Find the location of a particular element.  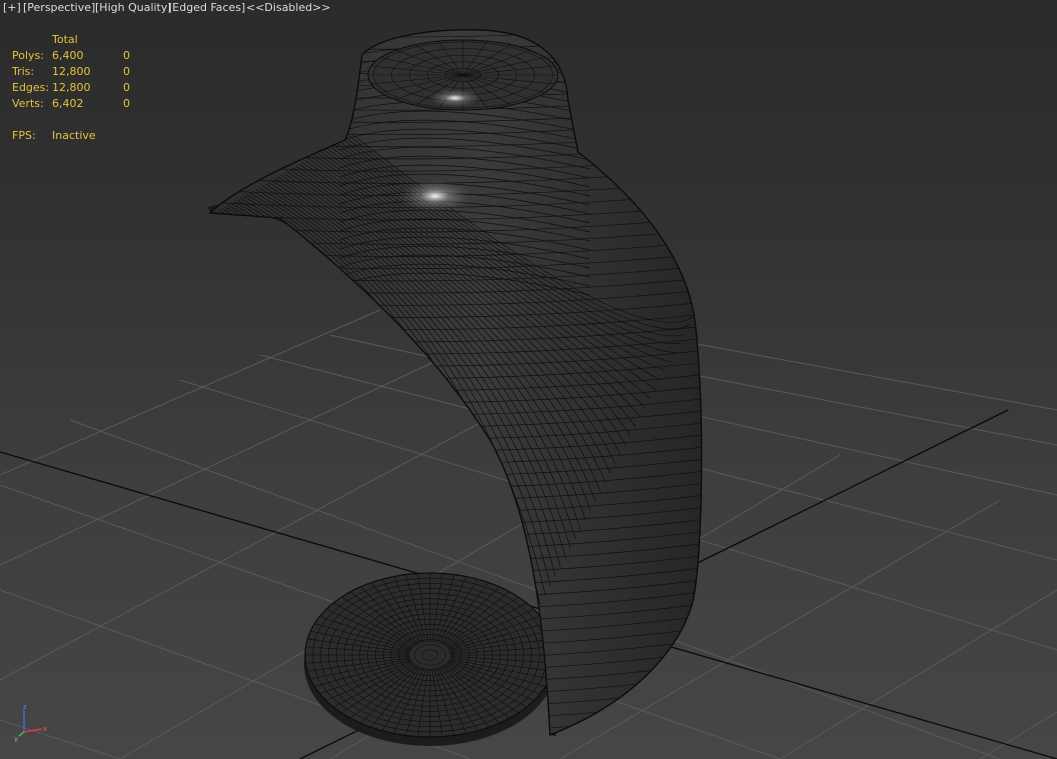

fps-value: Inactive is located at coordinates (74, 135).